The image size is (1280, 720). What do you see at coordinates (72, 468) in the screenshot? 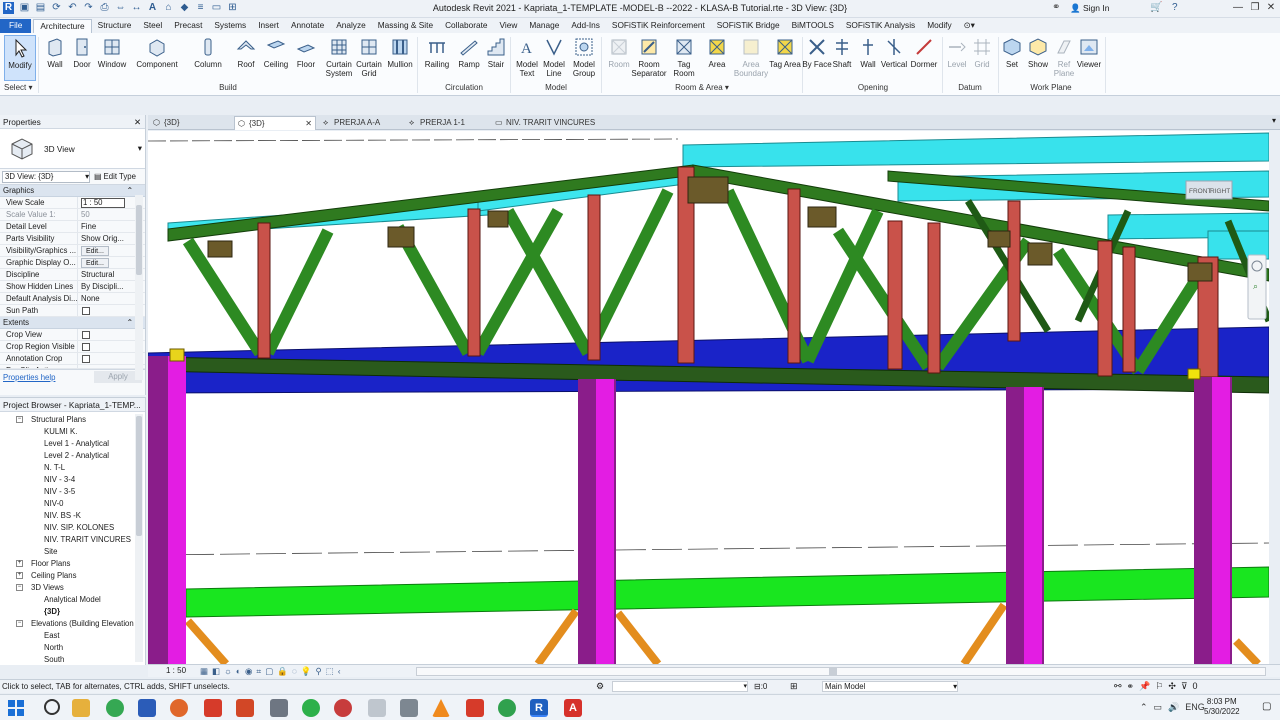
I see `tree-item: N. T-L` at bounding box center [72, 468].